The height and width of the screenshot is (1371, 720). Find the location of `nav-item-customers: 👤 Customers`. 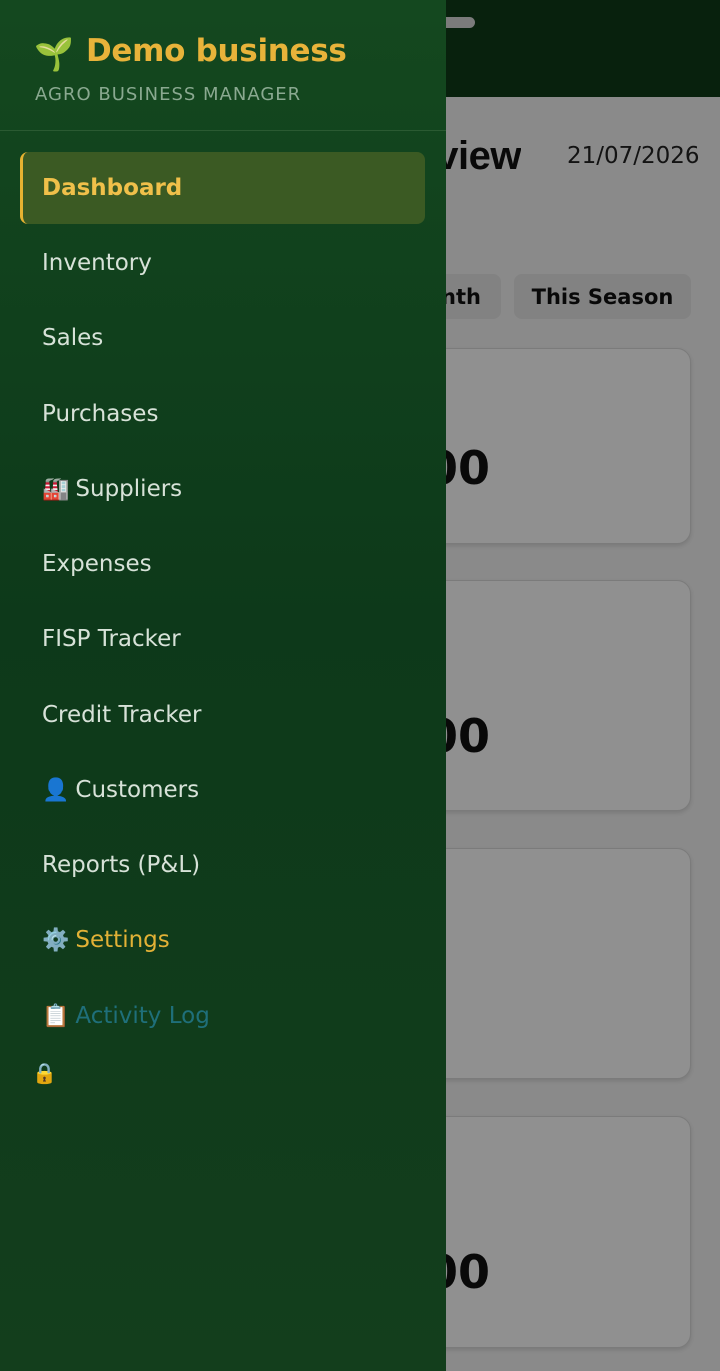

nav-item-customers: 👤 Customers is located at coordinates (222, 790).